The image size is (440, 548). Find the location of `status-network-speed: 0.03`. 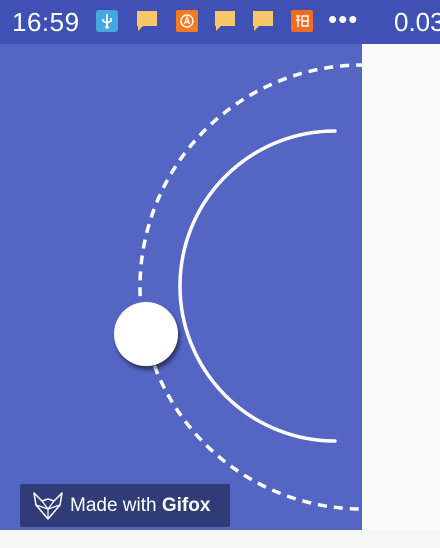

status-network-speed: 0.03 is located at coordinates (417, 22).